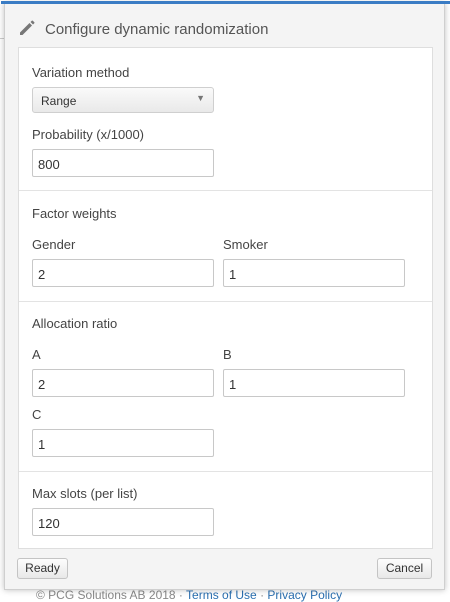  Describe the element at coordinates (314, 273) in the screenshot. I see `smoker-weight-input: 1` at that location.